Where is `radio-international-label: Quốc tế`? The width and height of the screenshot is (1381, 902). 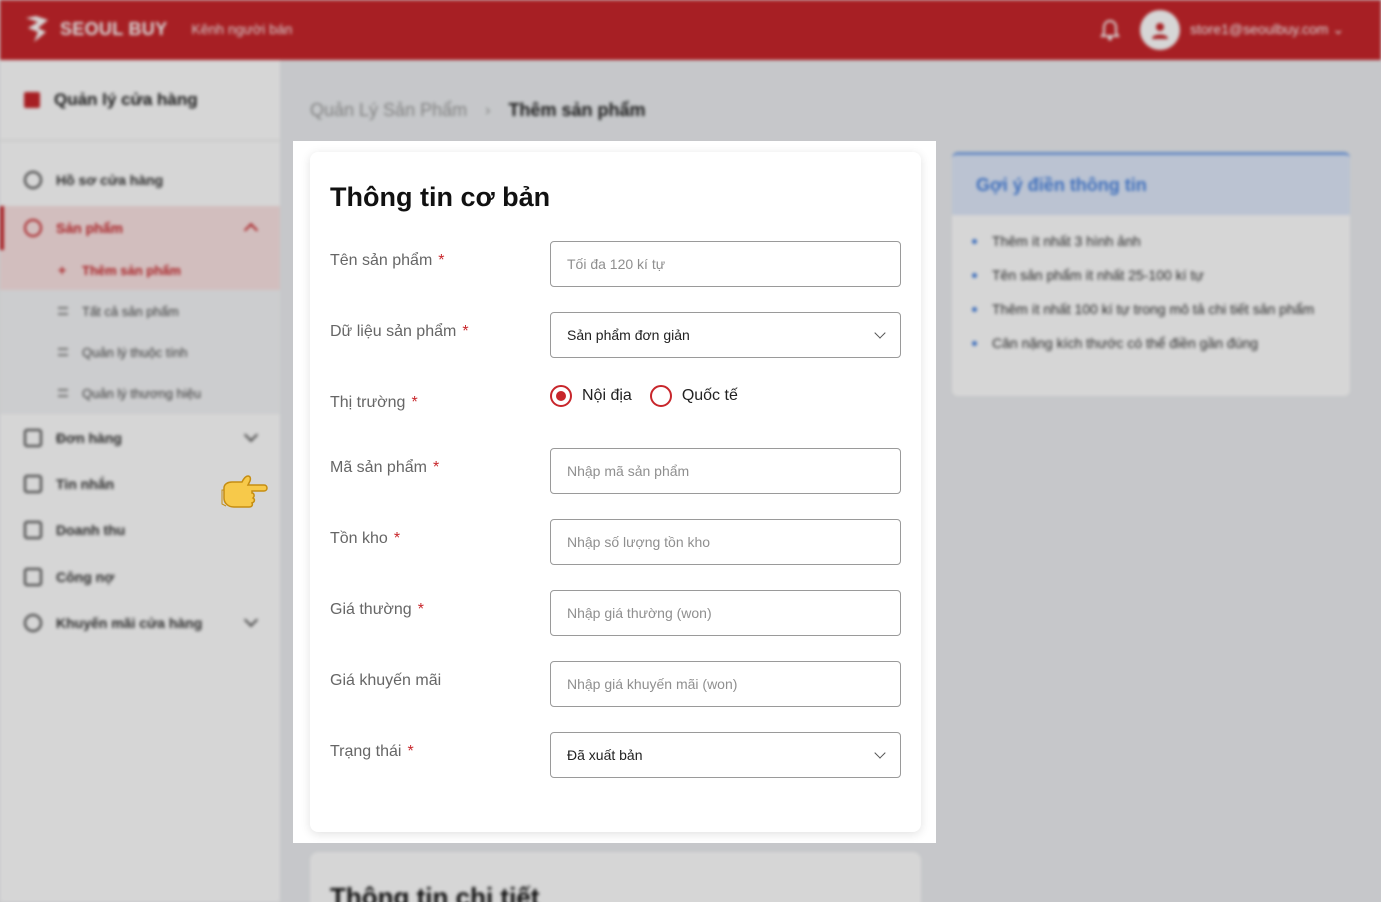
radio-international-label: Quốc tế is located at coordinates (710, 396).